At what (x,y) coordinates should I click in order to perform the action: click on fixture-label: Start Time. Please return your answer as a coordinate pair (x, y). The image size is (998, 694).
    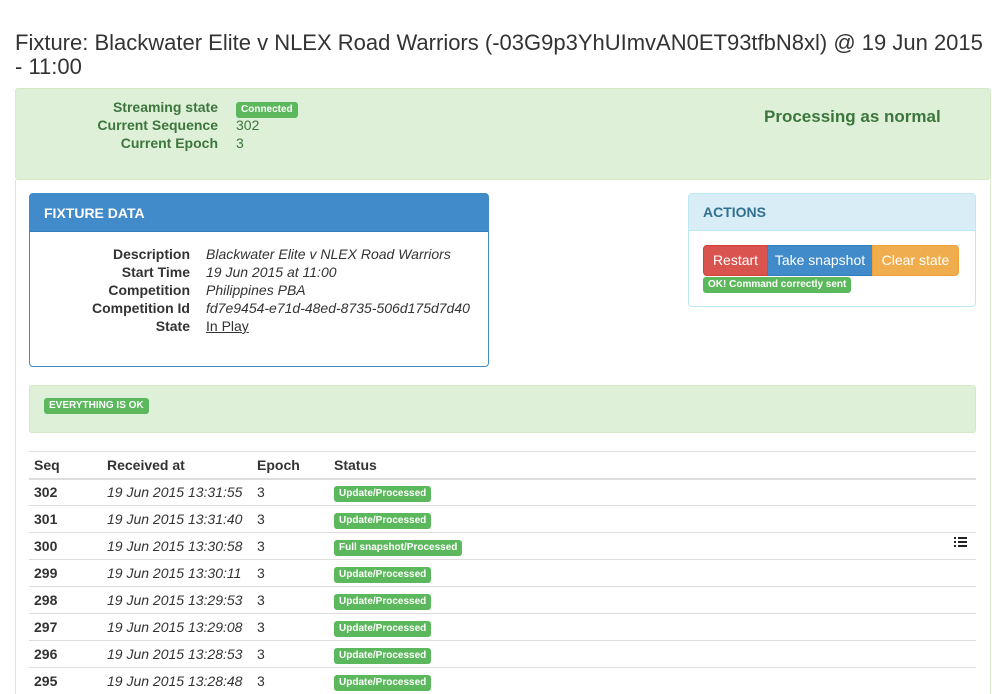
    Looking at the image, I should click on (155, 272).